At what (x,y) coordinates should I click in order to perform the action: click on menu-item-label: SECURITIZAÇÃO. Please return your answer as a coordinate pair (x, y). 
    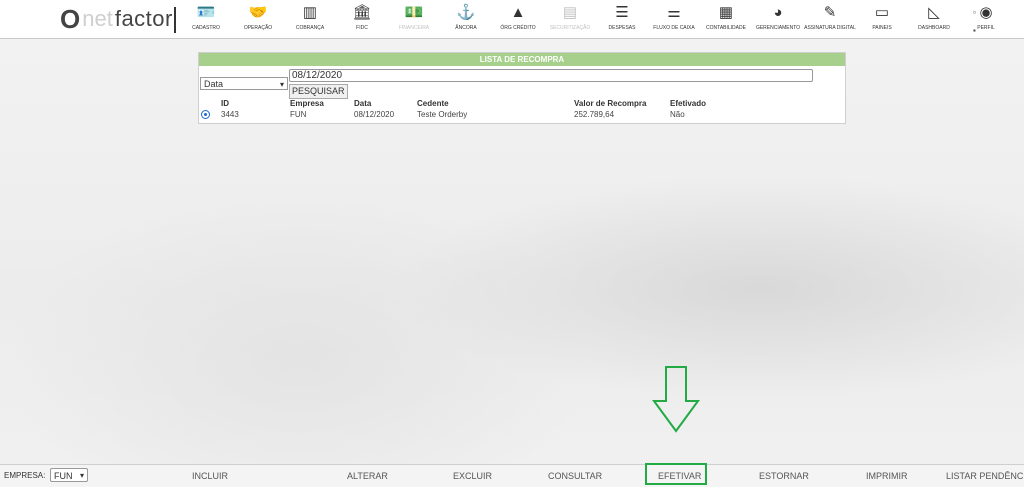
    Looking at the image, I should click on (570, 28).